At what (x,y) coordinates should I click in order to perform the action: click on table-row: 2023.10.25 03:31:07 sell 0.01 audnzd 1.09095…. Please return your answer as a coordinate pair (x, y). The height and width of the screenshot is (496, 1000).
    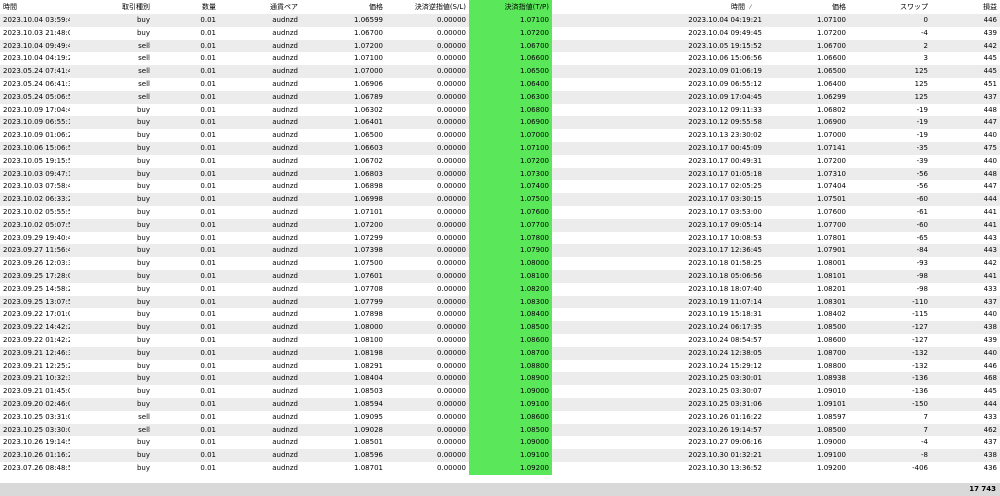
    Looking at the image, I should click on (500, 417).